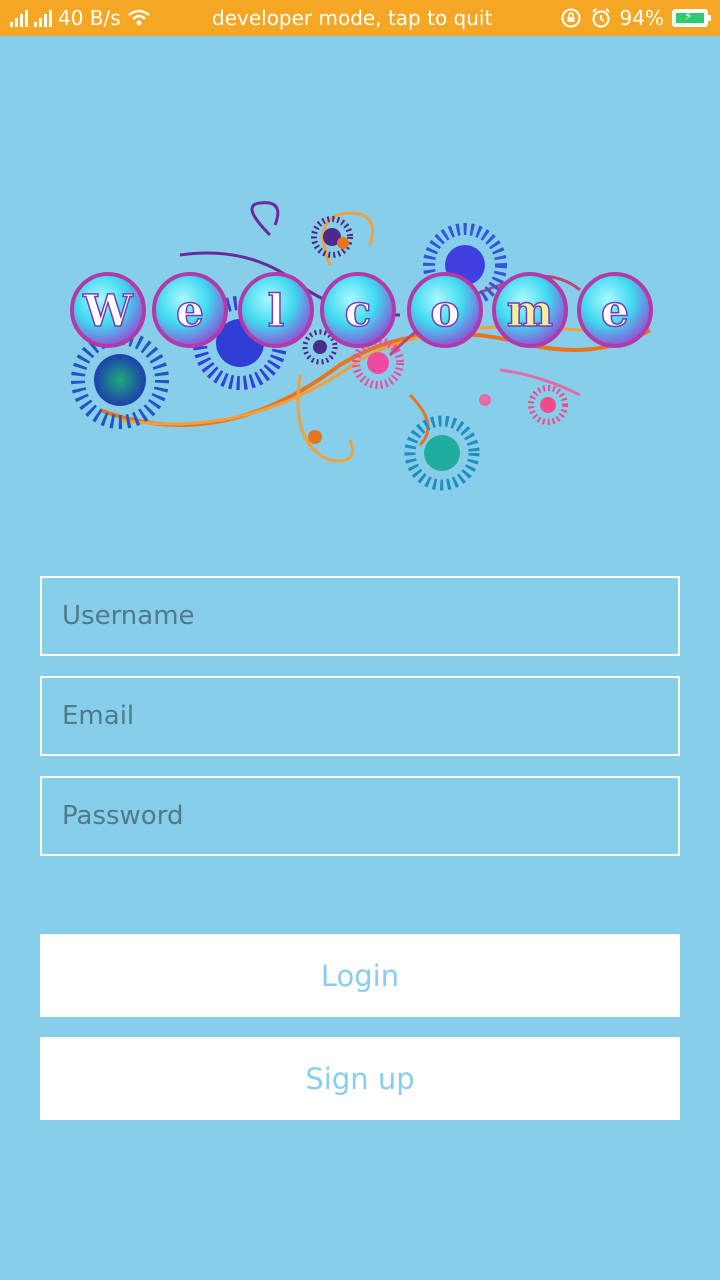  I want to click on alarm-clock-icon, so click(600, 18).